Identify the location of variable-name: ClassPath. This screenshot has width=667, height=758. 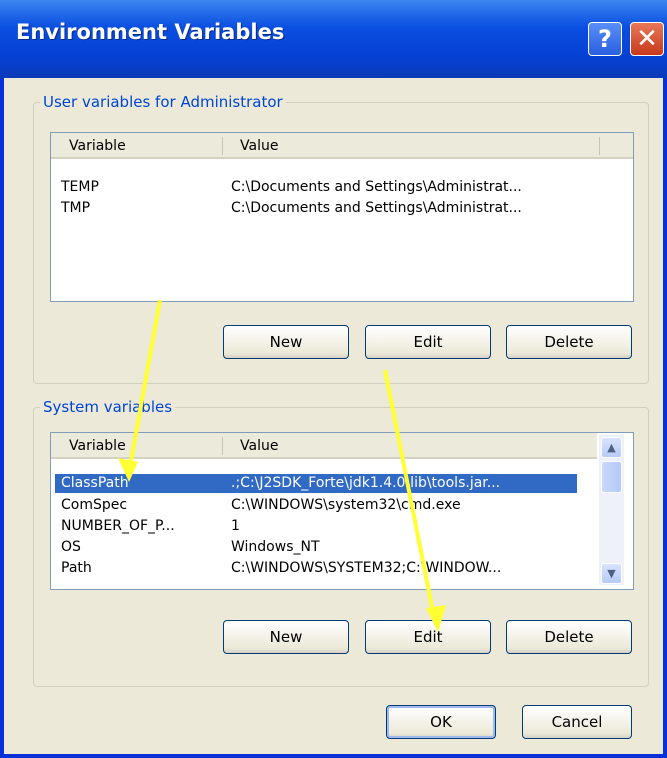
(95, 483).